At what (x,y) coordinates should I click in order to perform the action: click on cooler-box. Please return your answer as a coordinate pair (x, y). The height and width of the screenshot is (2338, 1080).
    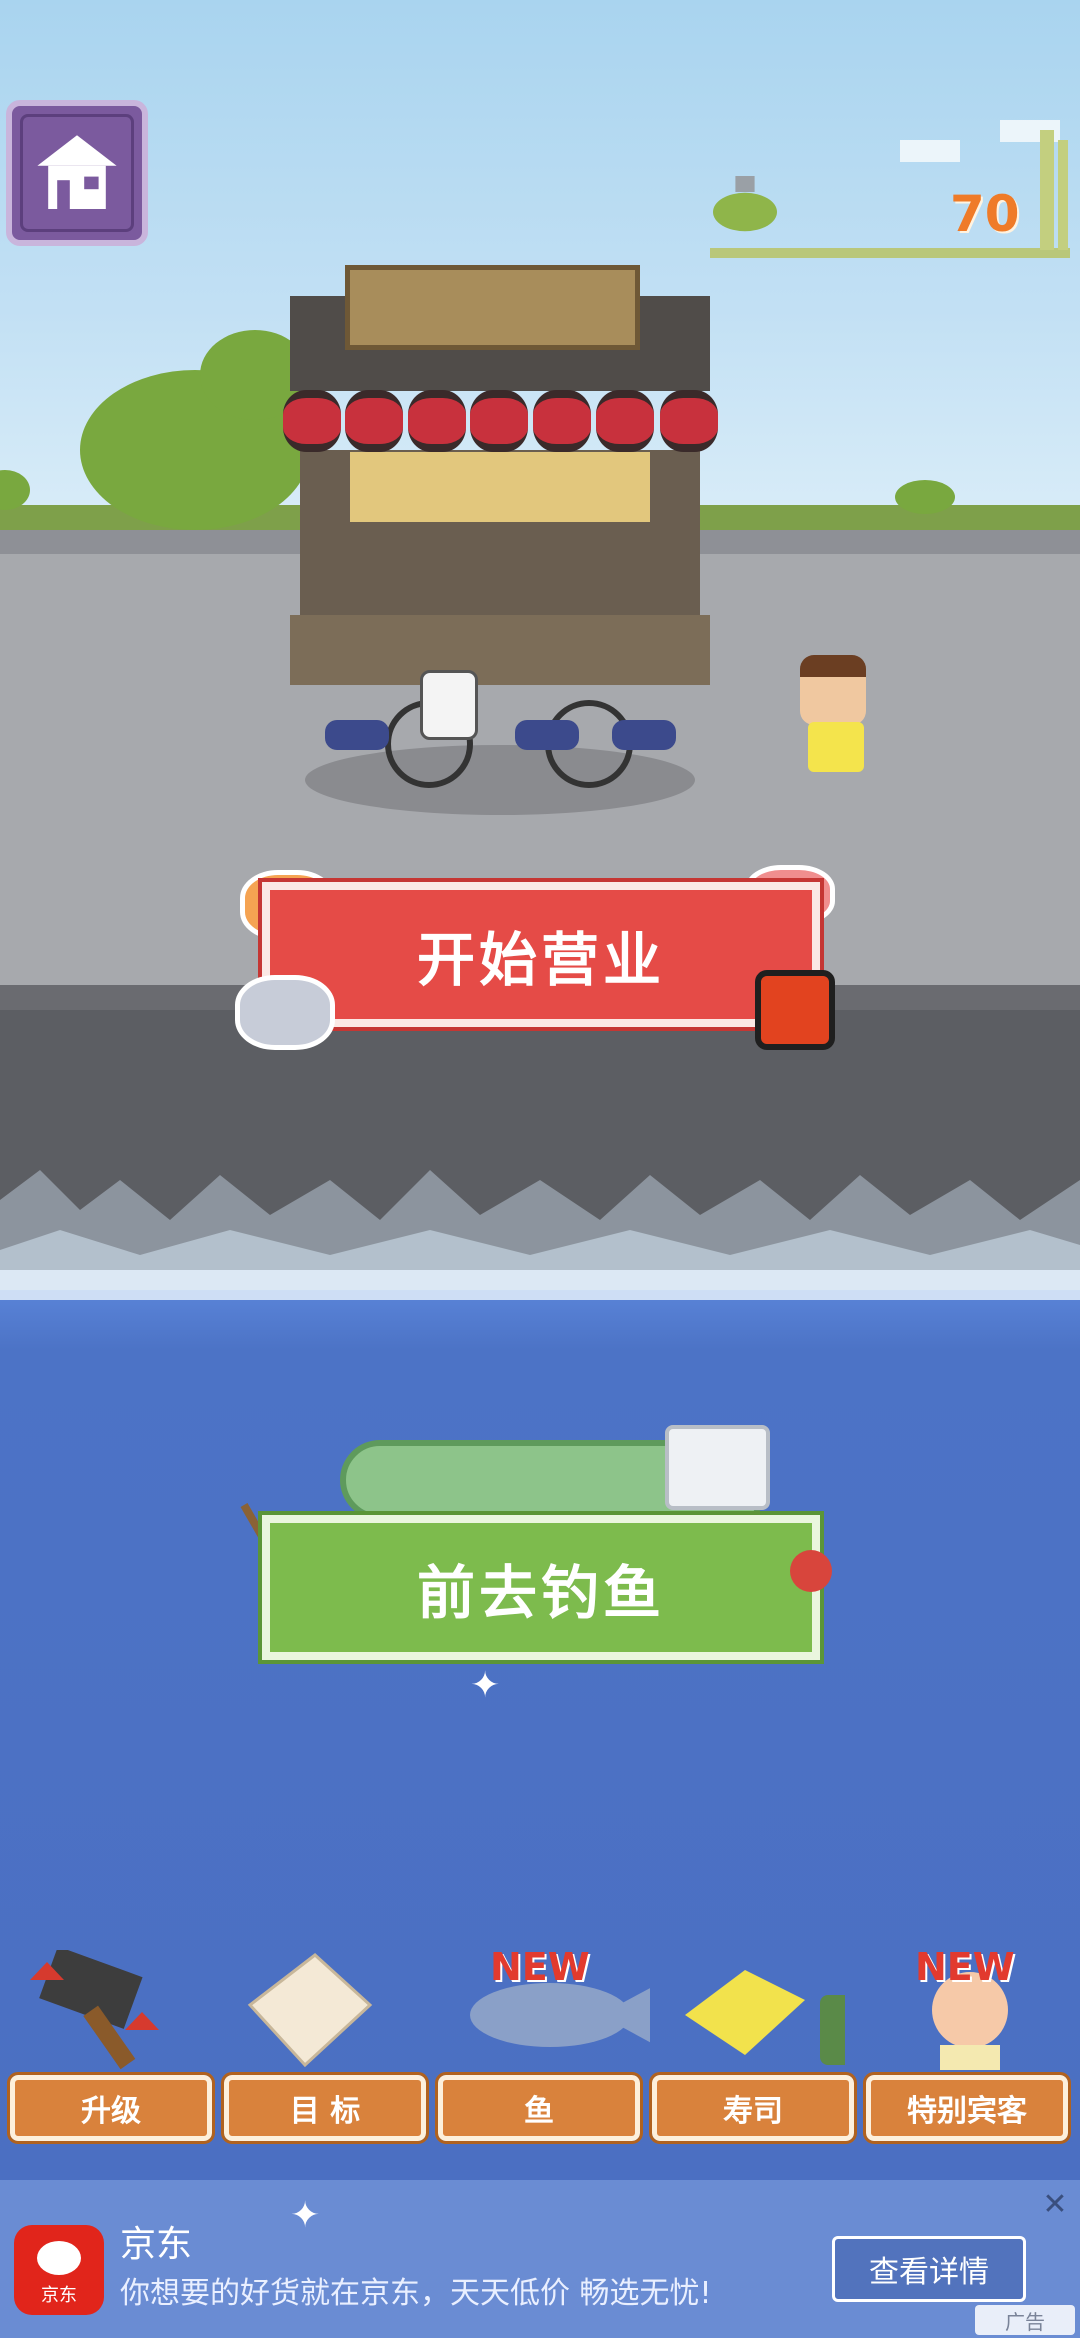
    Looking at the image, I should click on (717, 1467).